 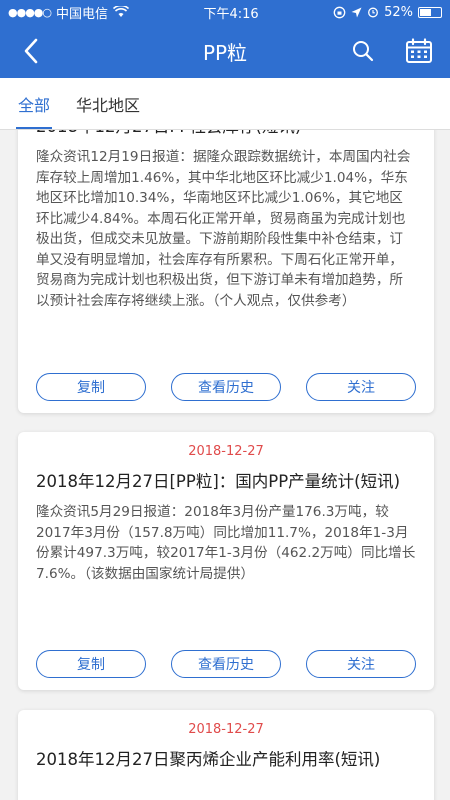 I want to click on search-button, so click(x=363, y=51).